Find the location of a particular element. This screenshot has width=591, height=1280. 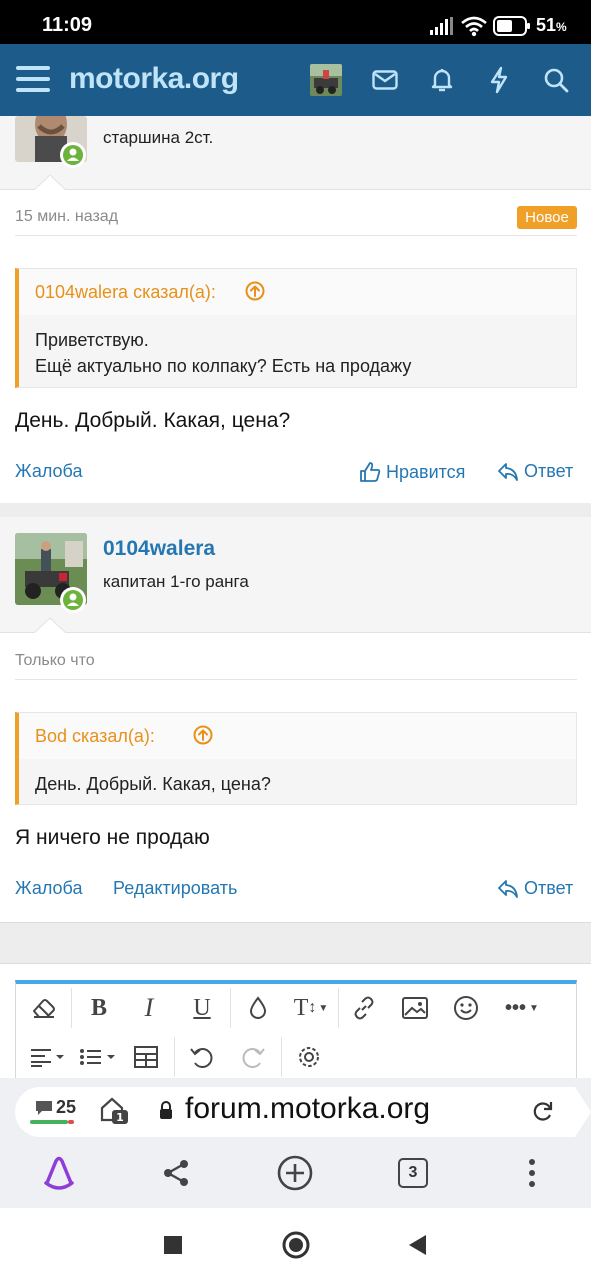

signal-icon is located at coordinates (441, 26).